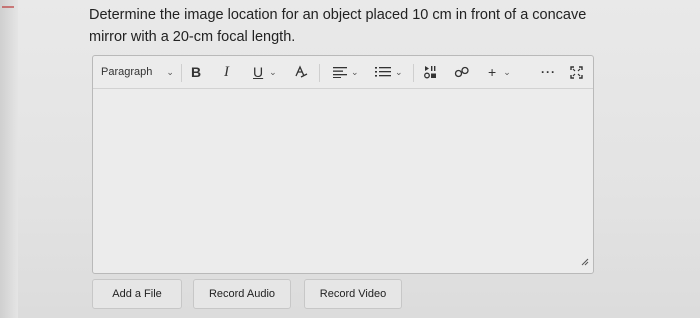  I want to click on add-label: +, so click(492, 72).